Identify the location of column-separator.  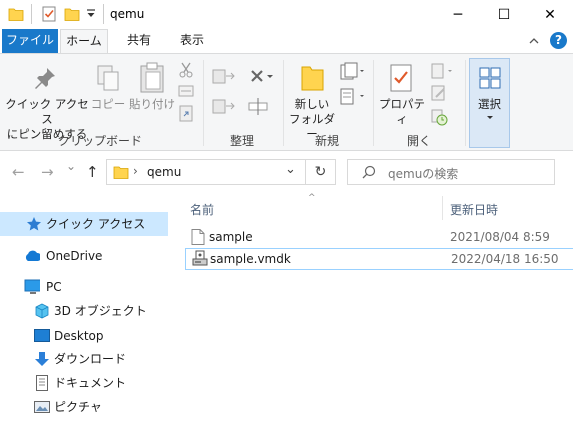
(442, 208).